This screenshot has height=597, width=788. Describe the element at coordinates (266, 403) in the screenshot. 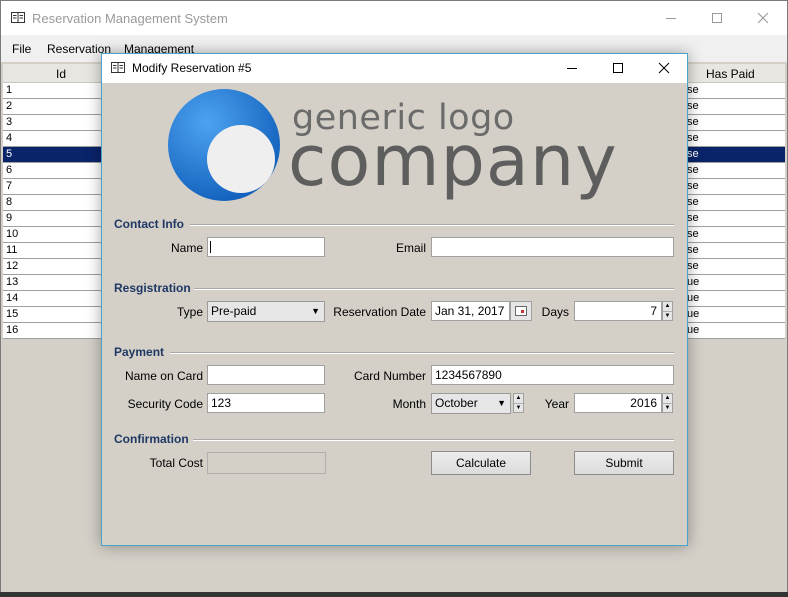

I see `security-code-input: 123` at that location.